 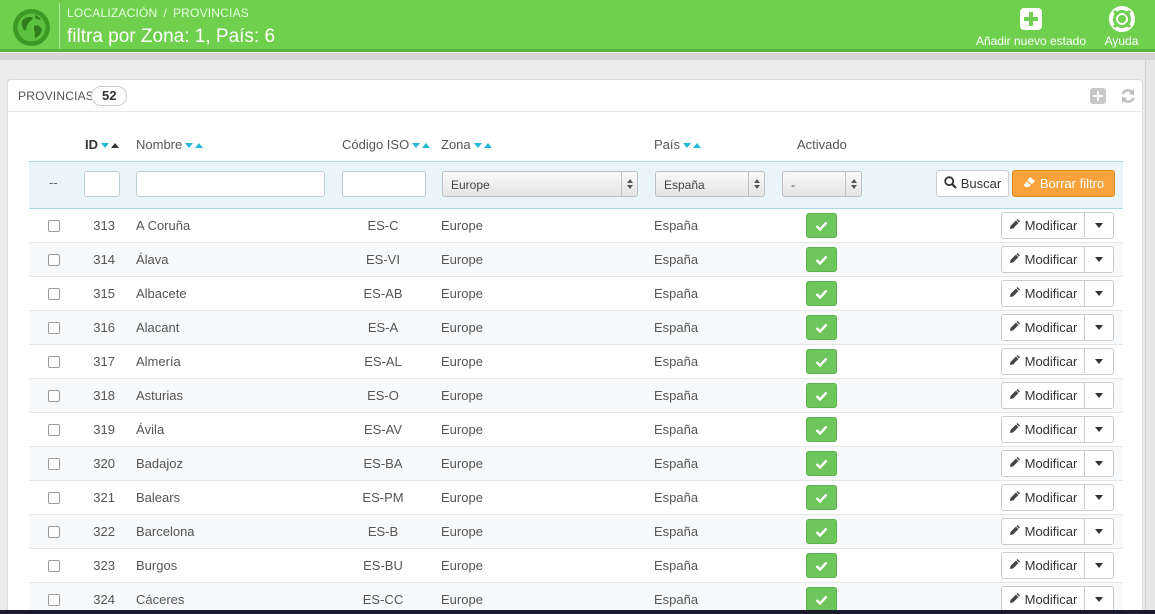 I want to click on filter-iso-input, so click(x=384, y=184).